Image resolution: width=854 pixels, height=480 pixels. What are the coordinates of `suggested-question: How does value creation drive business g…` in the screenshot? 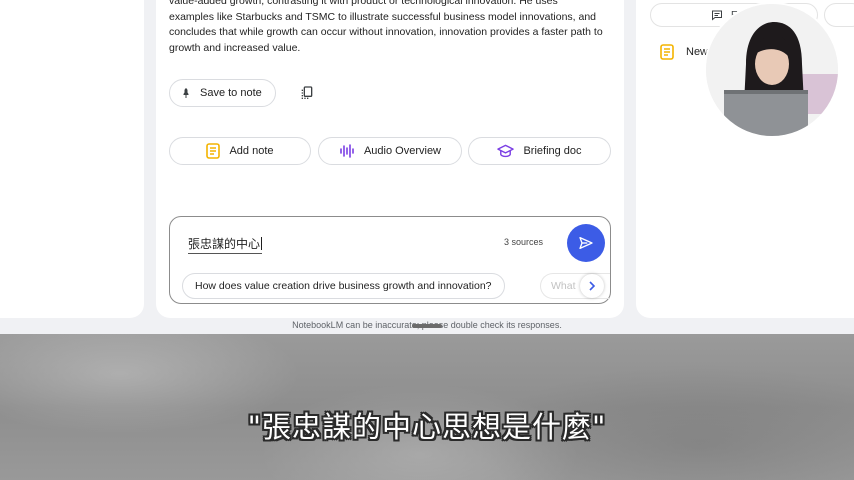 It's located at (343, 286).